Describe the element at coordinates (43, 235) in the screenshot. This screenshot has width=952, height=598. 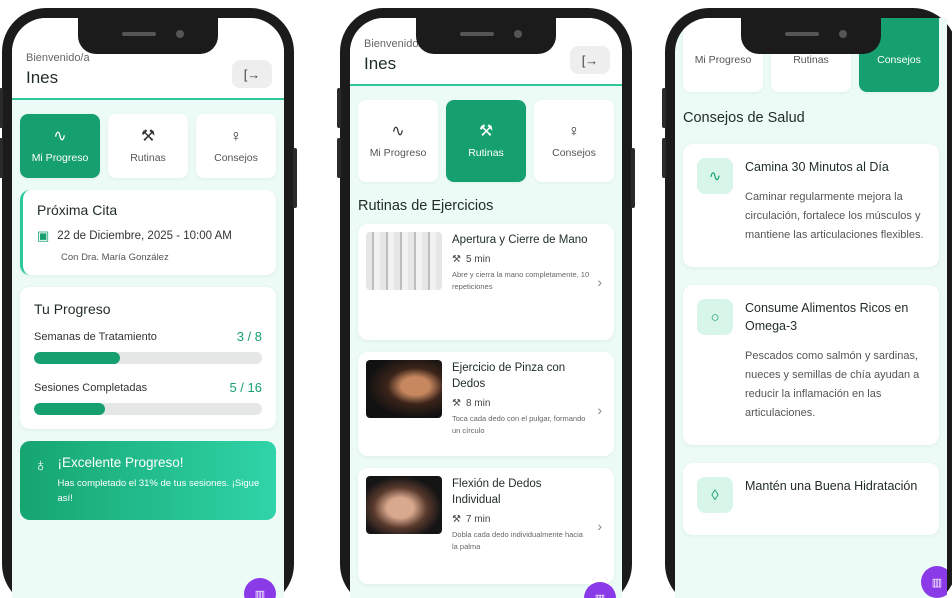
I see `calendar-icon: ▣` at that location.